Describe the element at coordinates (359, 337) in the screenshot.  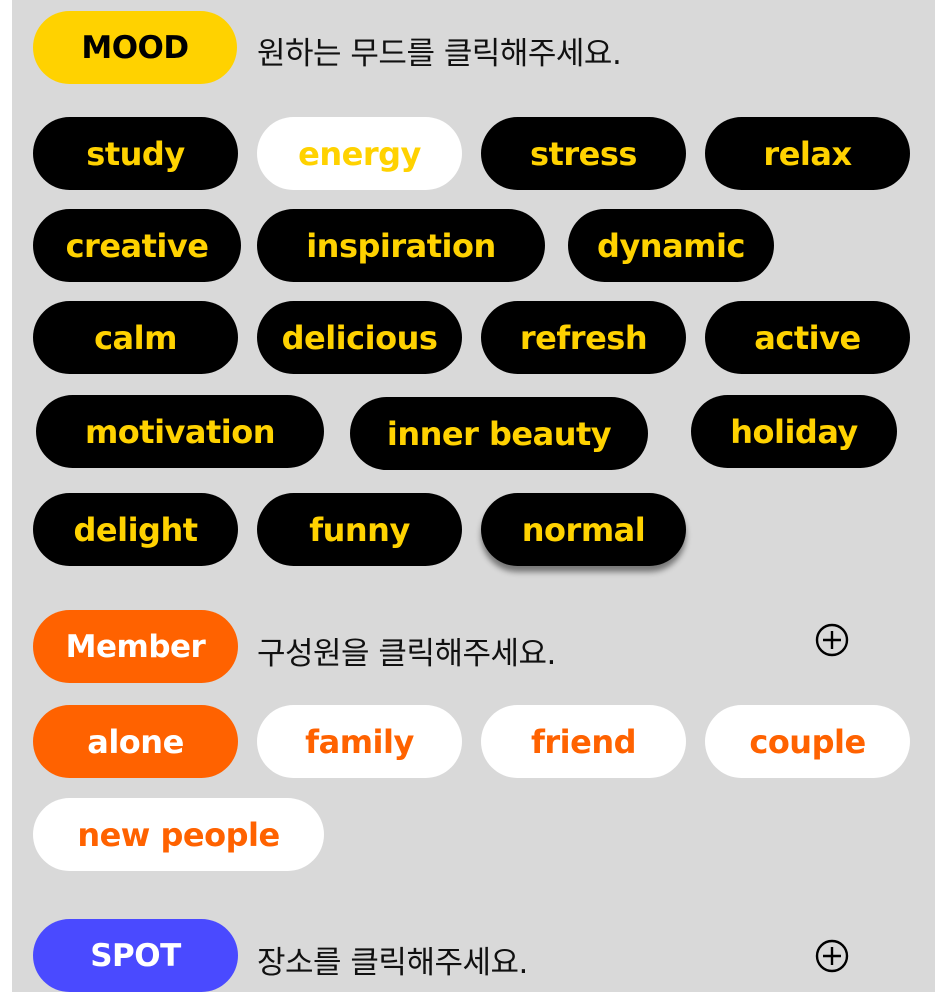
I see `mood-chip-delicious: delicious` at that location.